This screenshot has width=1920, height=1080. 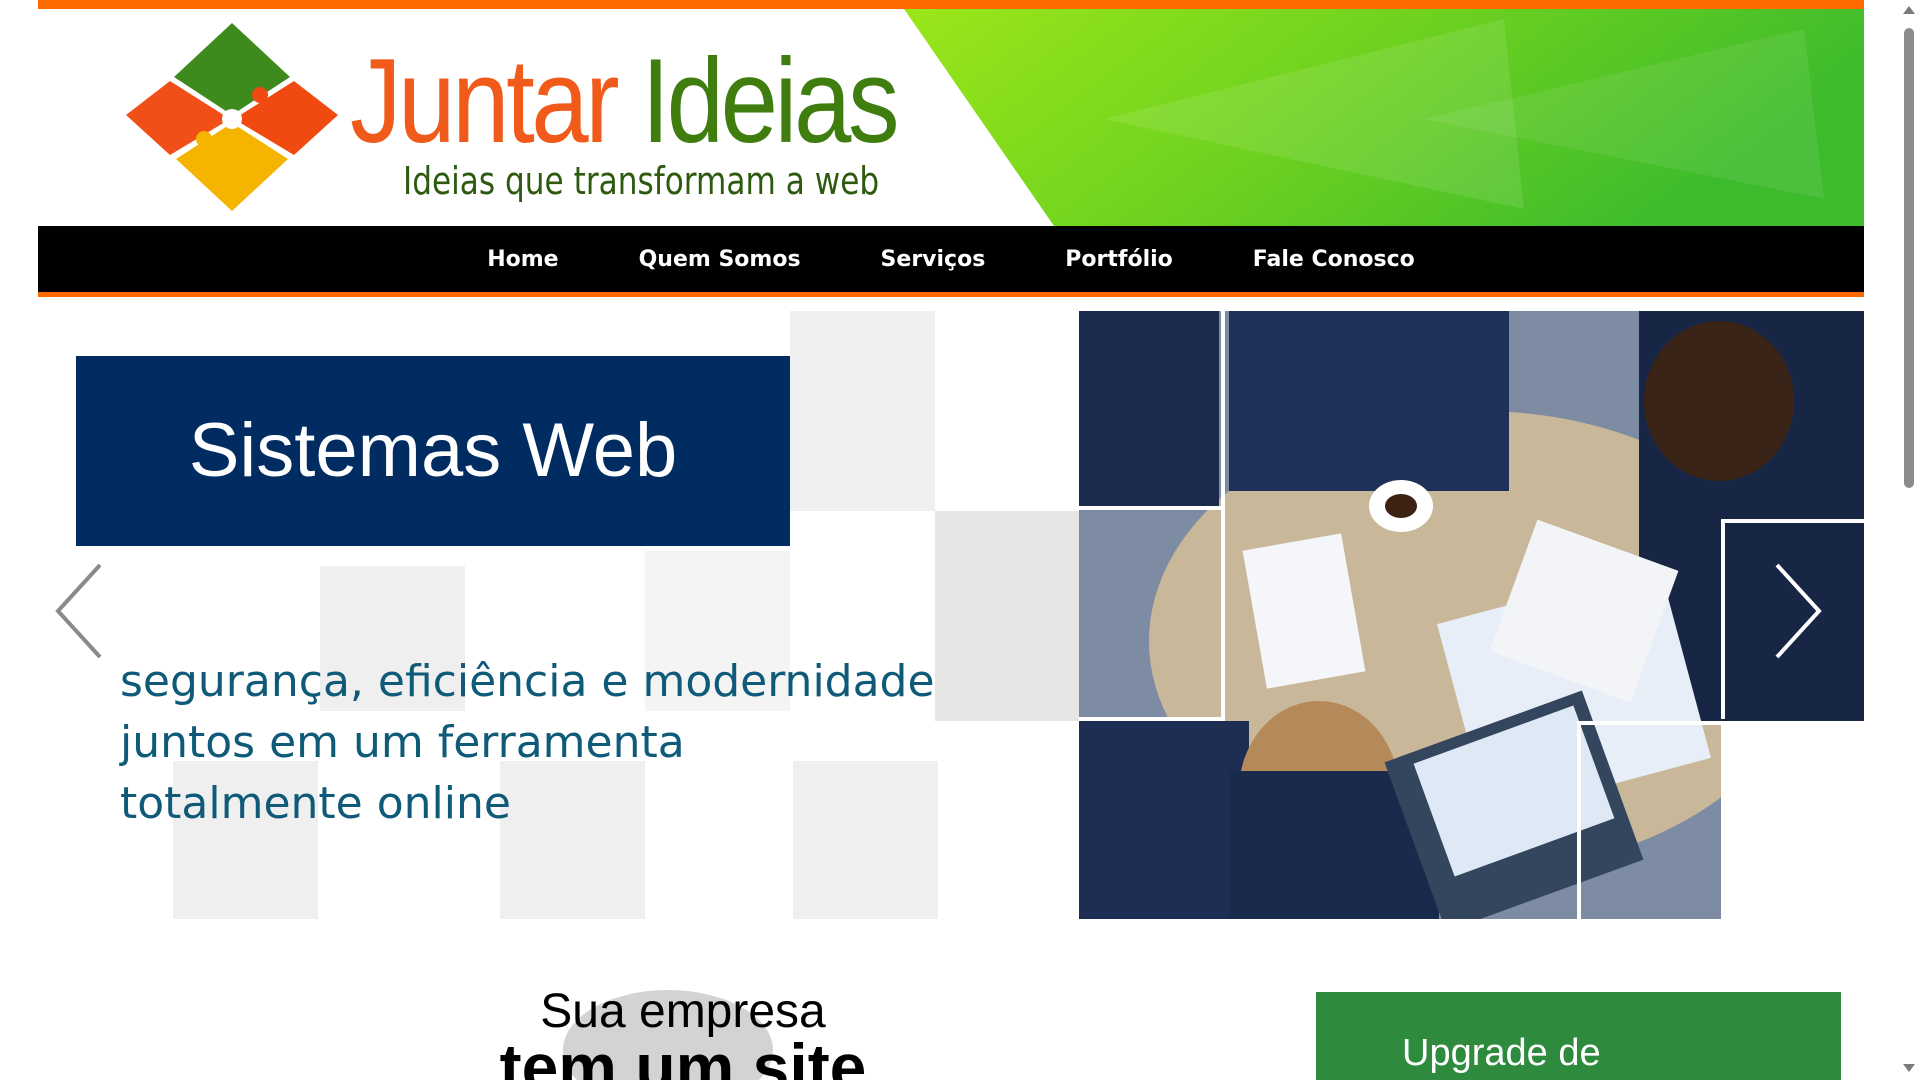 I want to click on promo-block: Sua empresa tem um site, so click(x=683, y=1032).